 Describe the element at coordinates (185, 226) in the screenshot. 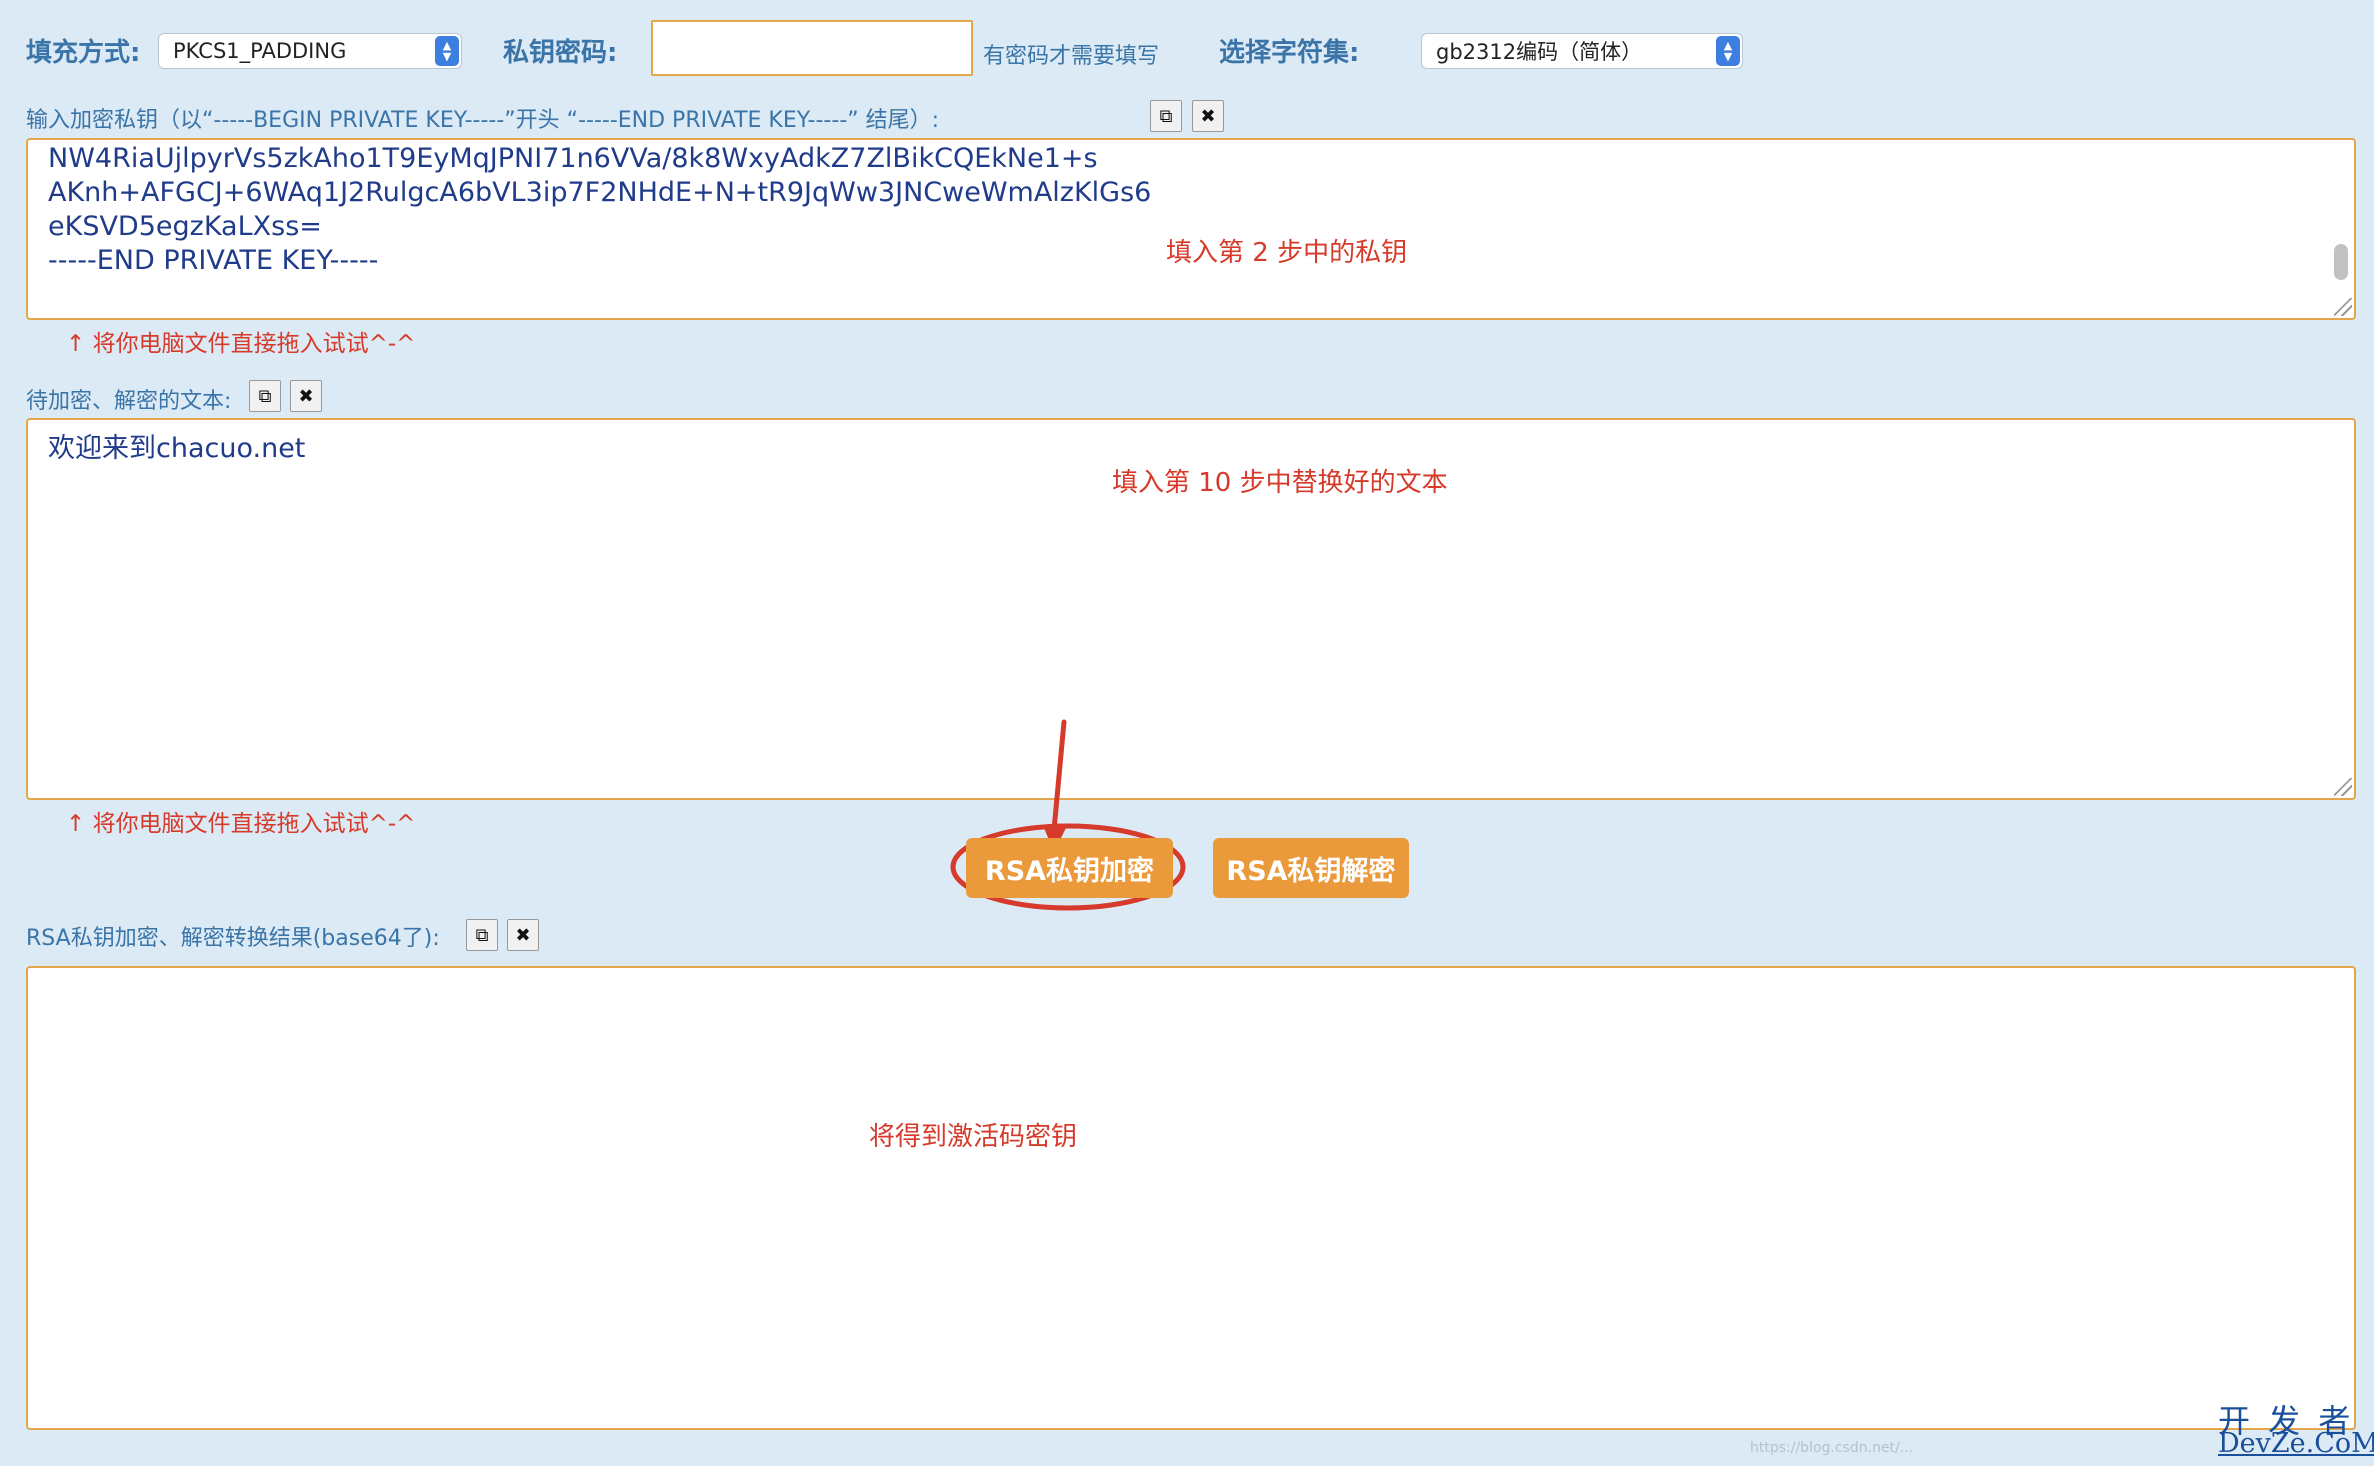

I see `key-line: eKSVD5egzKaLXss=` at that location.